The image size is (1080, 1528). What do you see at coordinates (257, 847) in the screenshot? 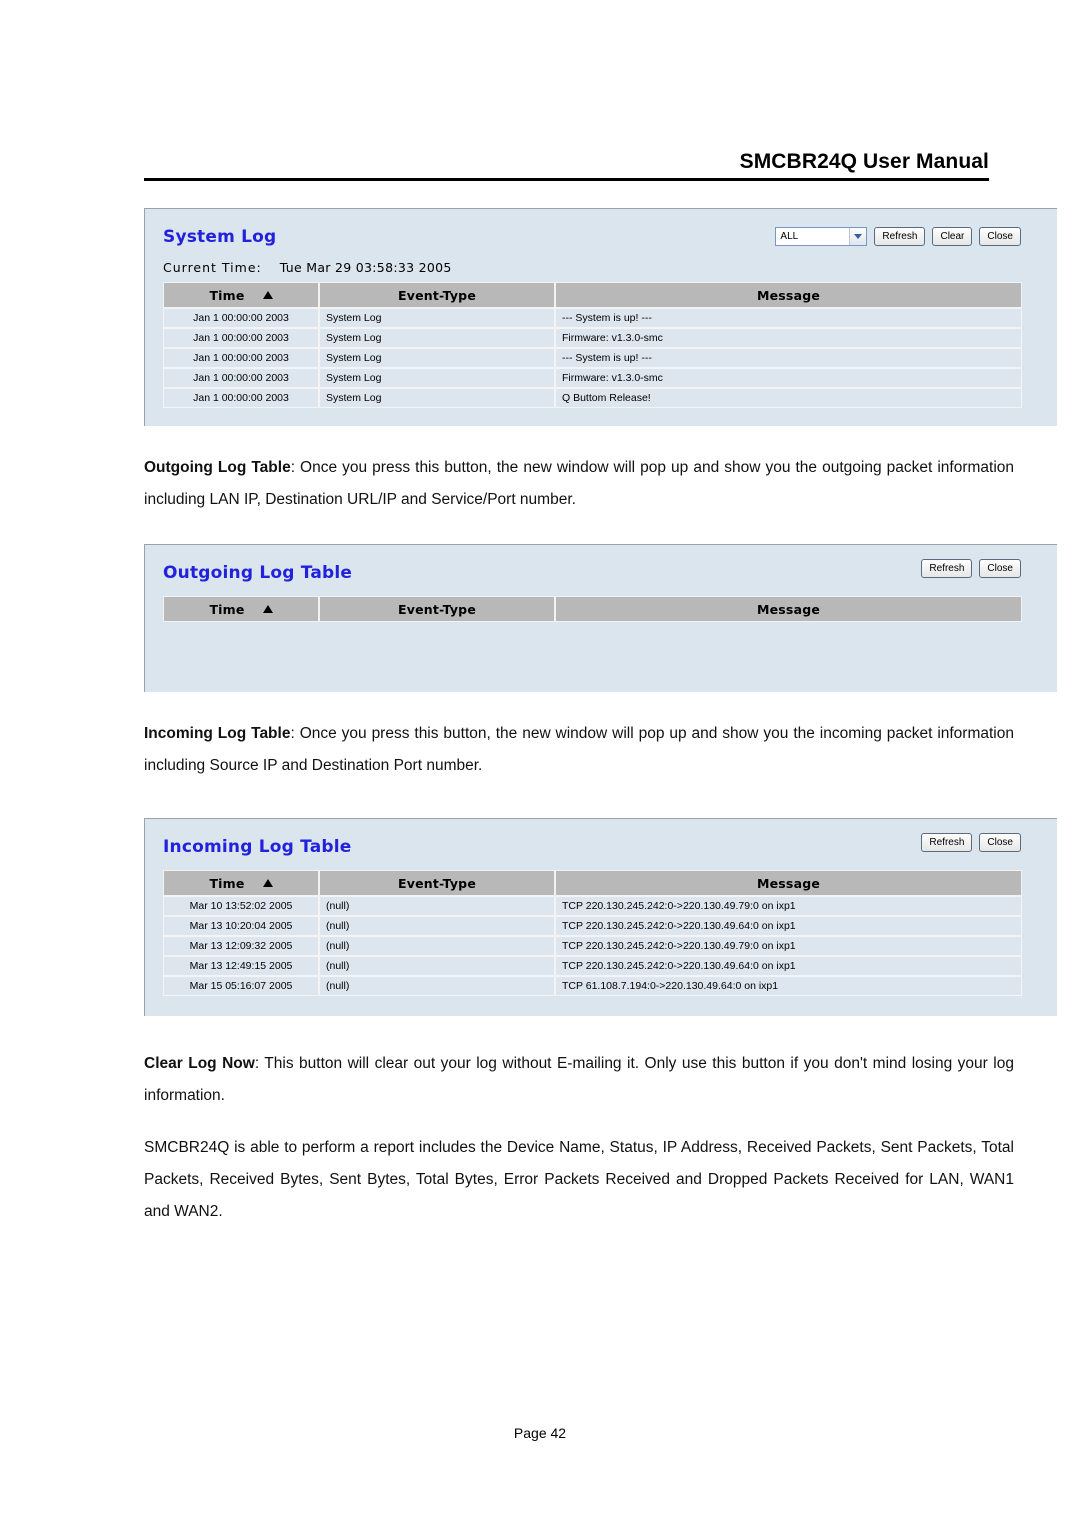
I see `incoming-log-title: Incoming Log Table` at bounding box center [257, 847].